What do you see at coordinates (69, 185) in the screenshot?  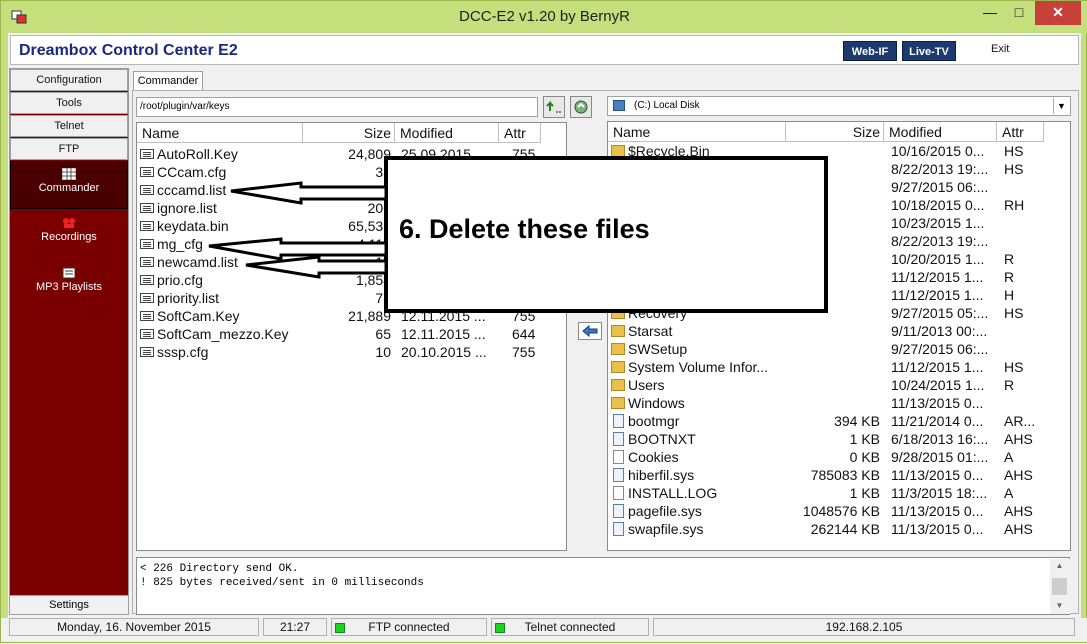 I see `sidebar-item-commander: Commander` at bounding box center [69, 185].